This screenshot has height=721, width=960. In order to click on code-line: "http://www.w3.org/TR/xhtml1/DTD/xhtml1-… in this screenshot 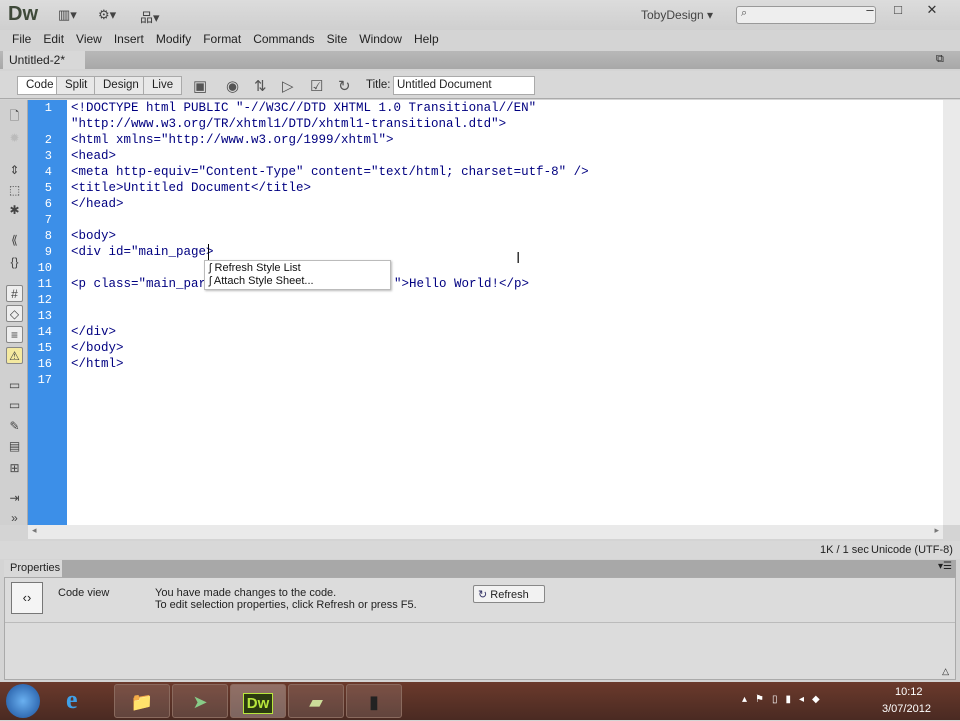, I will do `click(288, 124)`.